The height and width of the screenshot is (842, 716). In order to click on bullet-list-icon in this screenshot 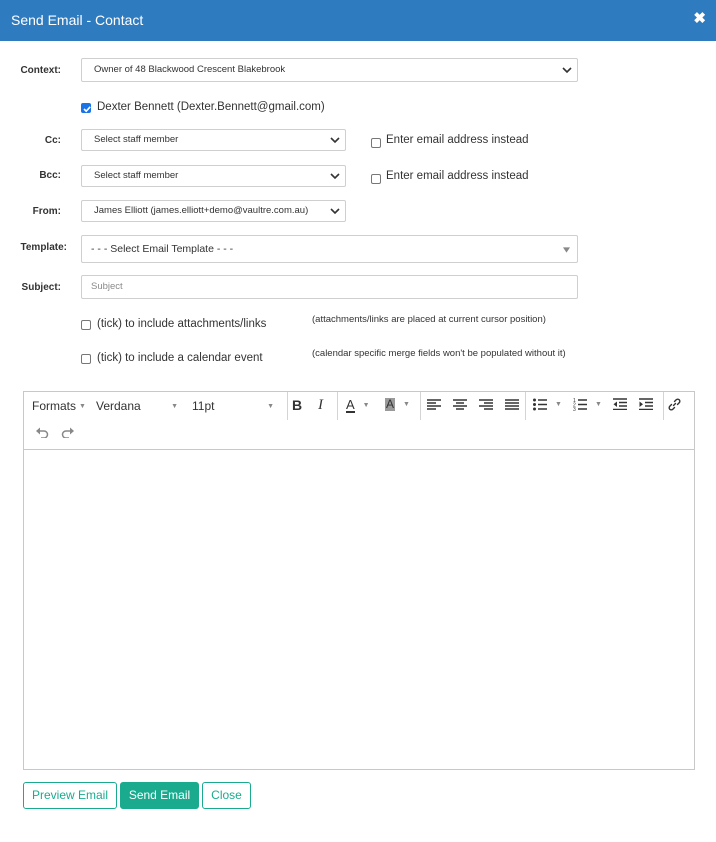, I will do `click(540, 404)`.